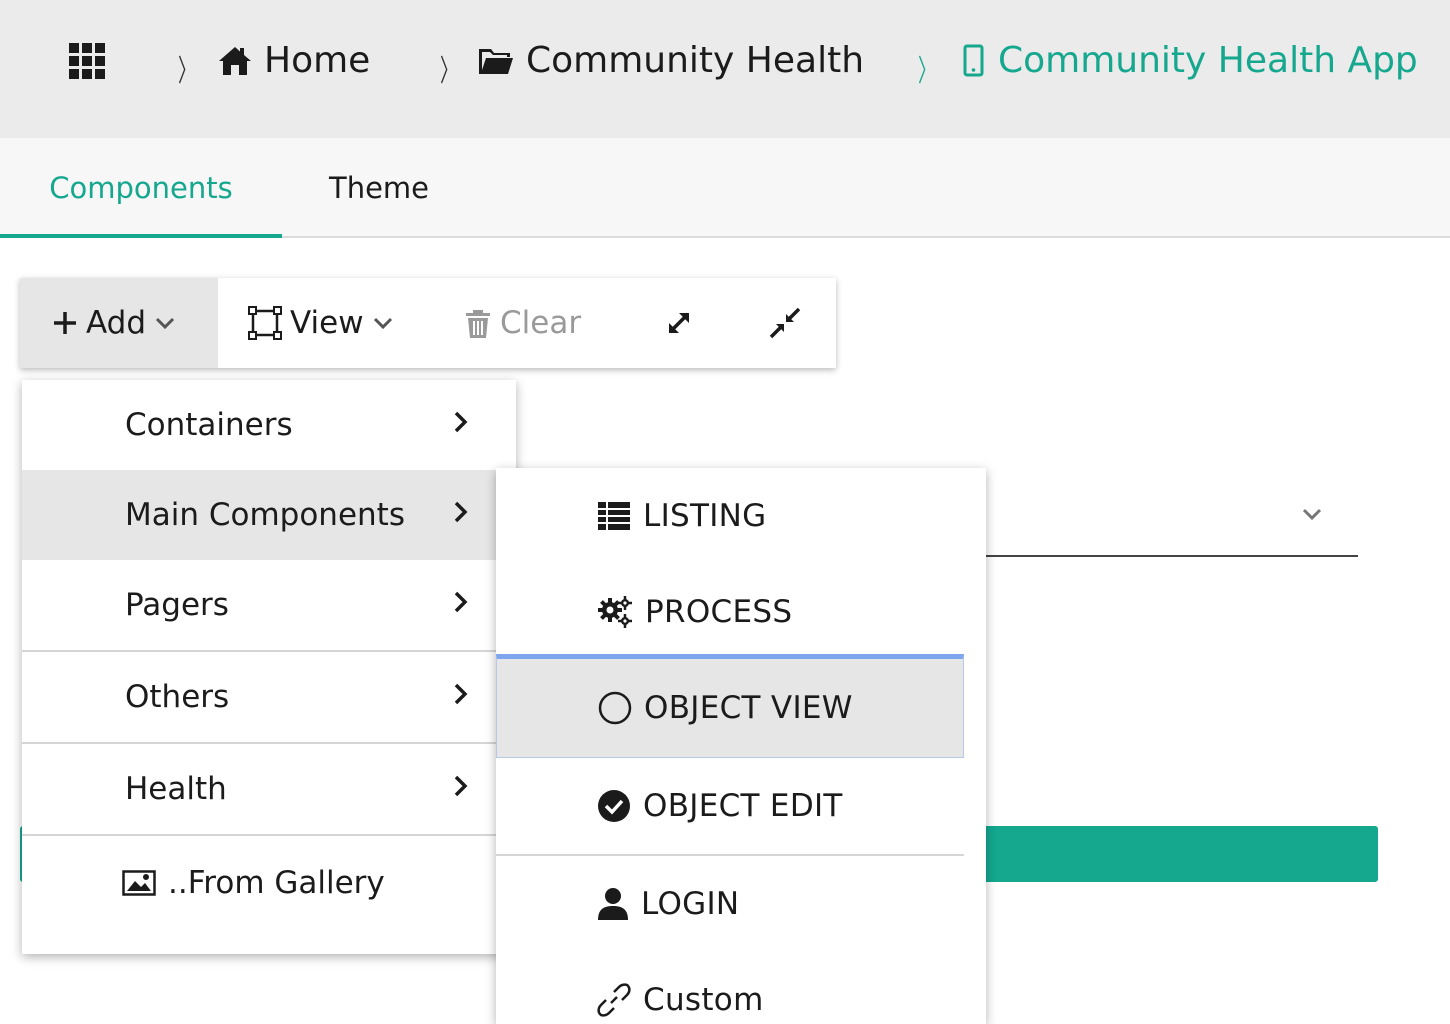  What do you see at coordinates (235, 61) in the screenshot?
I see `home-icon` at bounding box center [235, 61].